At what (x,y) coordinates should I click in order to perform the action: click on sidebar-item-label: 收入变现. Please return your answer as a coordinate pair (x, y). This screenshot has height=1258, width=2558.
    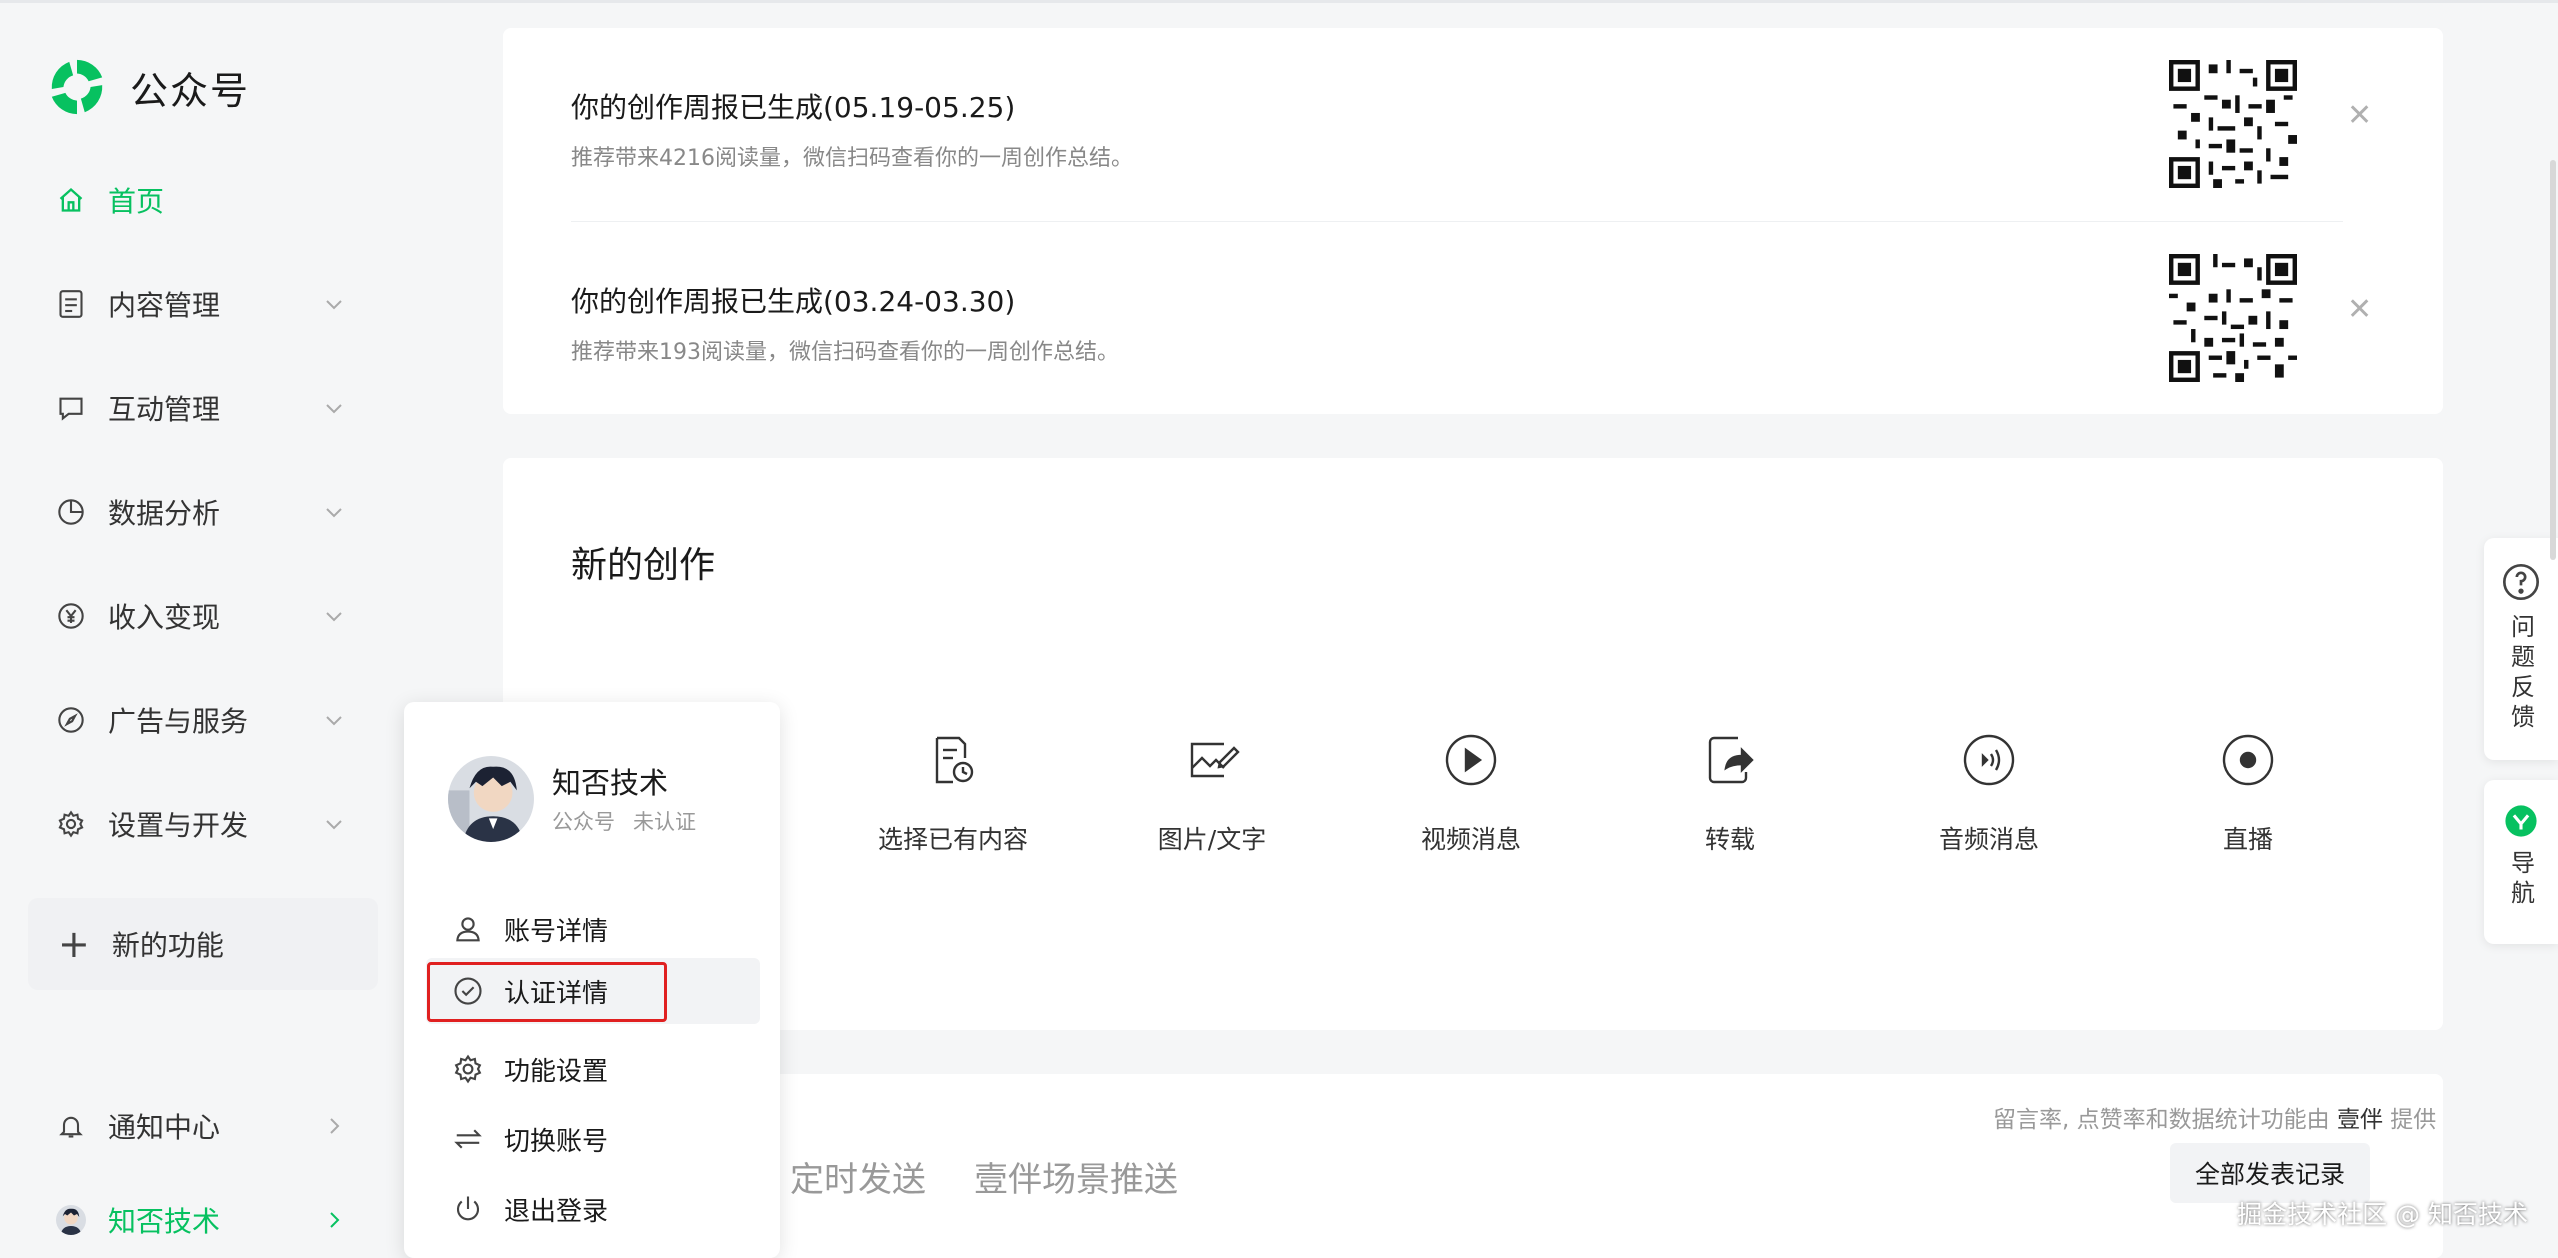
    Looking at the image, I should click on (164, 617).